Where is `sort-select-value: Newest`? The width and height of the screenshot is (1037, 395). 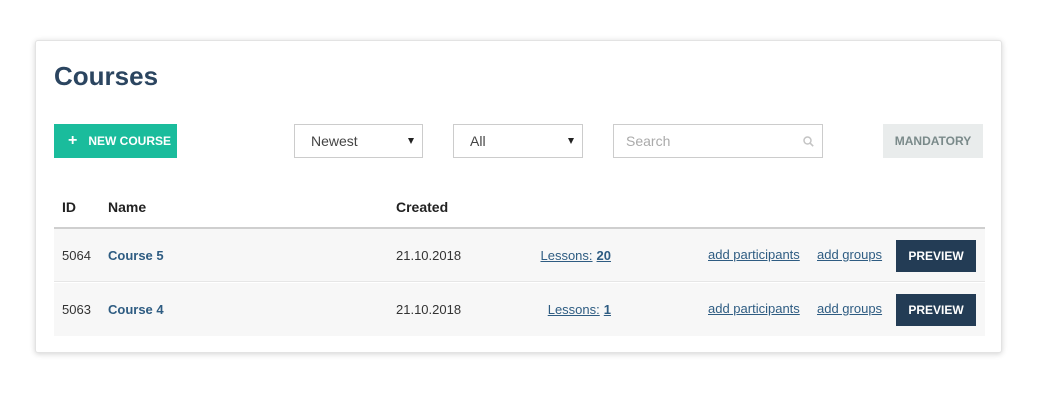 sort-select-value: Newest is located at coordinates (334, 141).